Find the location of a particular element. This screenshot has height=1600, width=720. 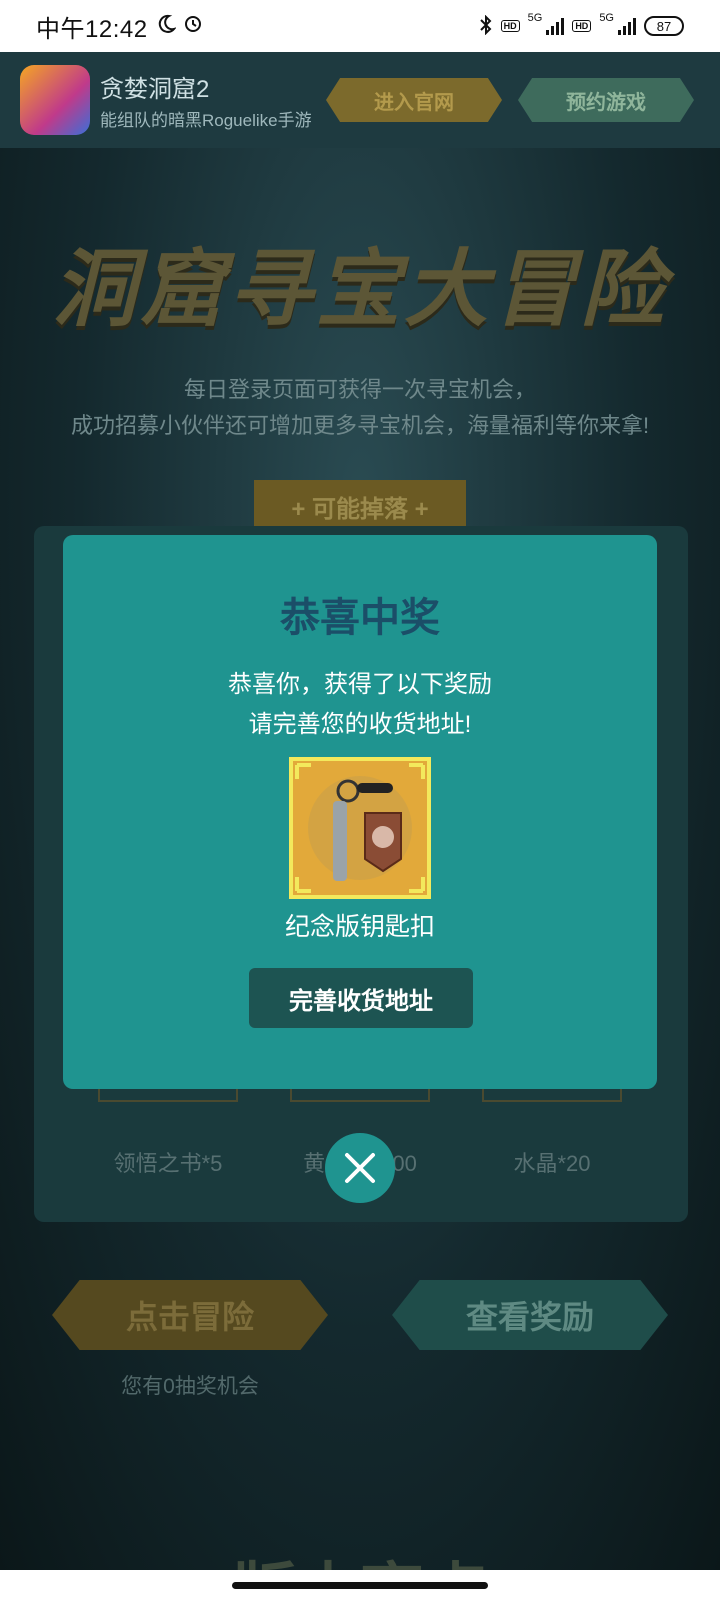

drop-item-label-1: 领悟之书*5 is located at coordinates (168, 1163).